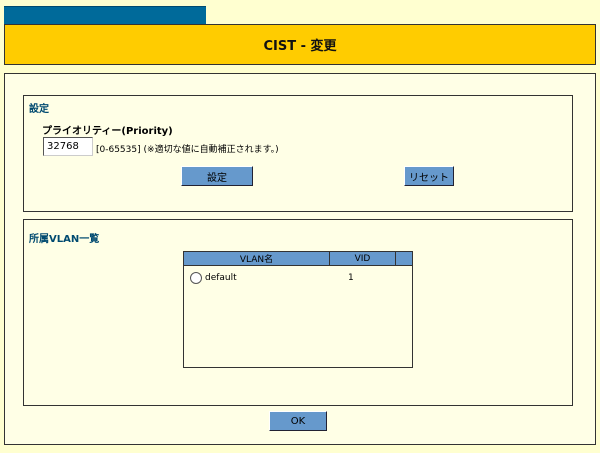  I want to click on apply-button: 設定, so click(217, 176).